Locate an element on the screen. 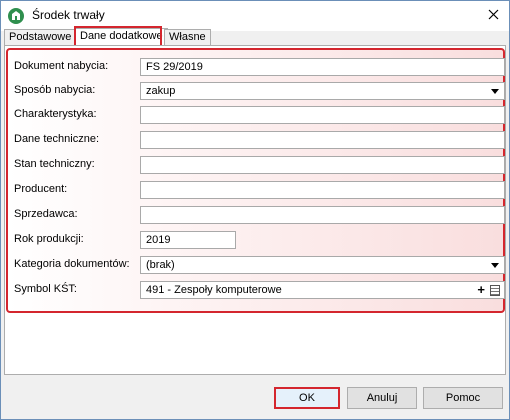 The height and width of the screenshot is (420, 510). sposob-nabycia-select: zakup is located at coordinates (322, 91).